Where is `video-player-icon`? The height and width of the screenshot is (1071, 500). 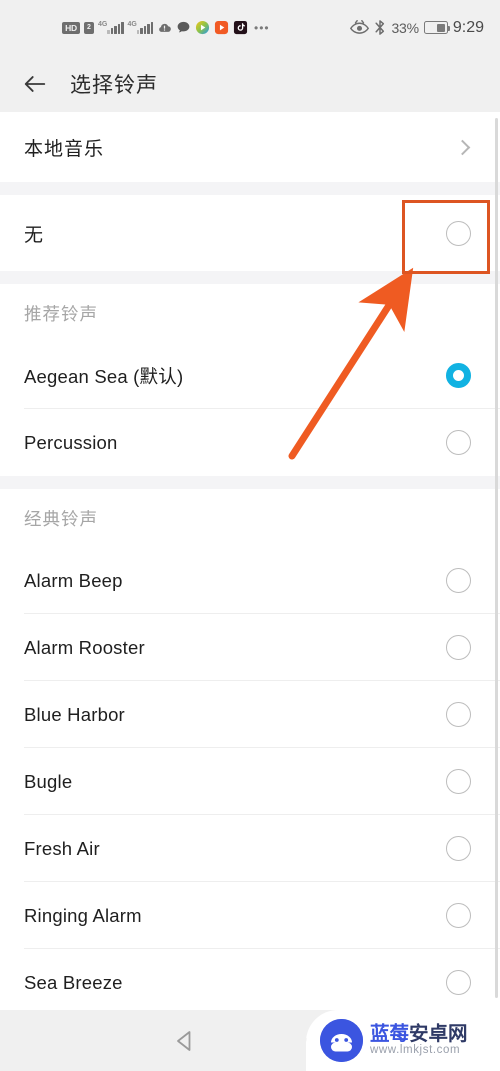 video-player-icon is located at coordinates (221, 27).